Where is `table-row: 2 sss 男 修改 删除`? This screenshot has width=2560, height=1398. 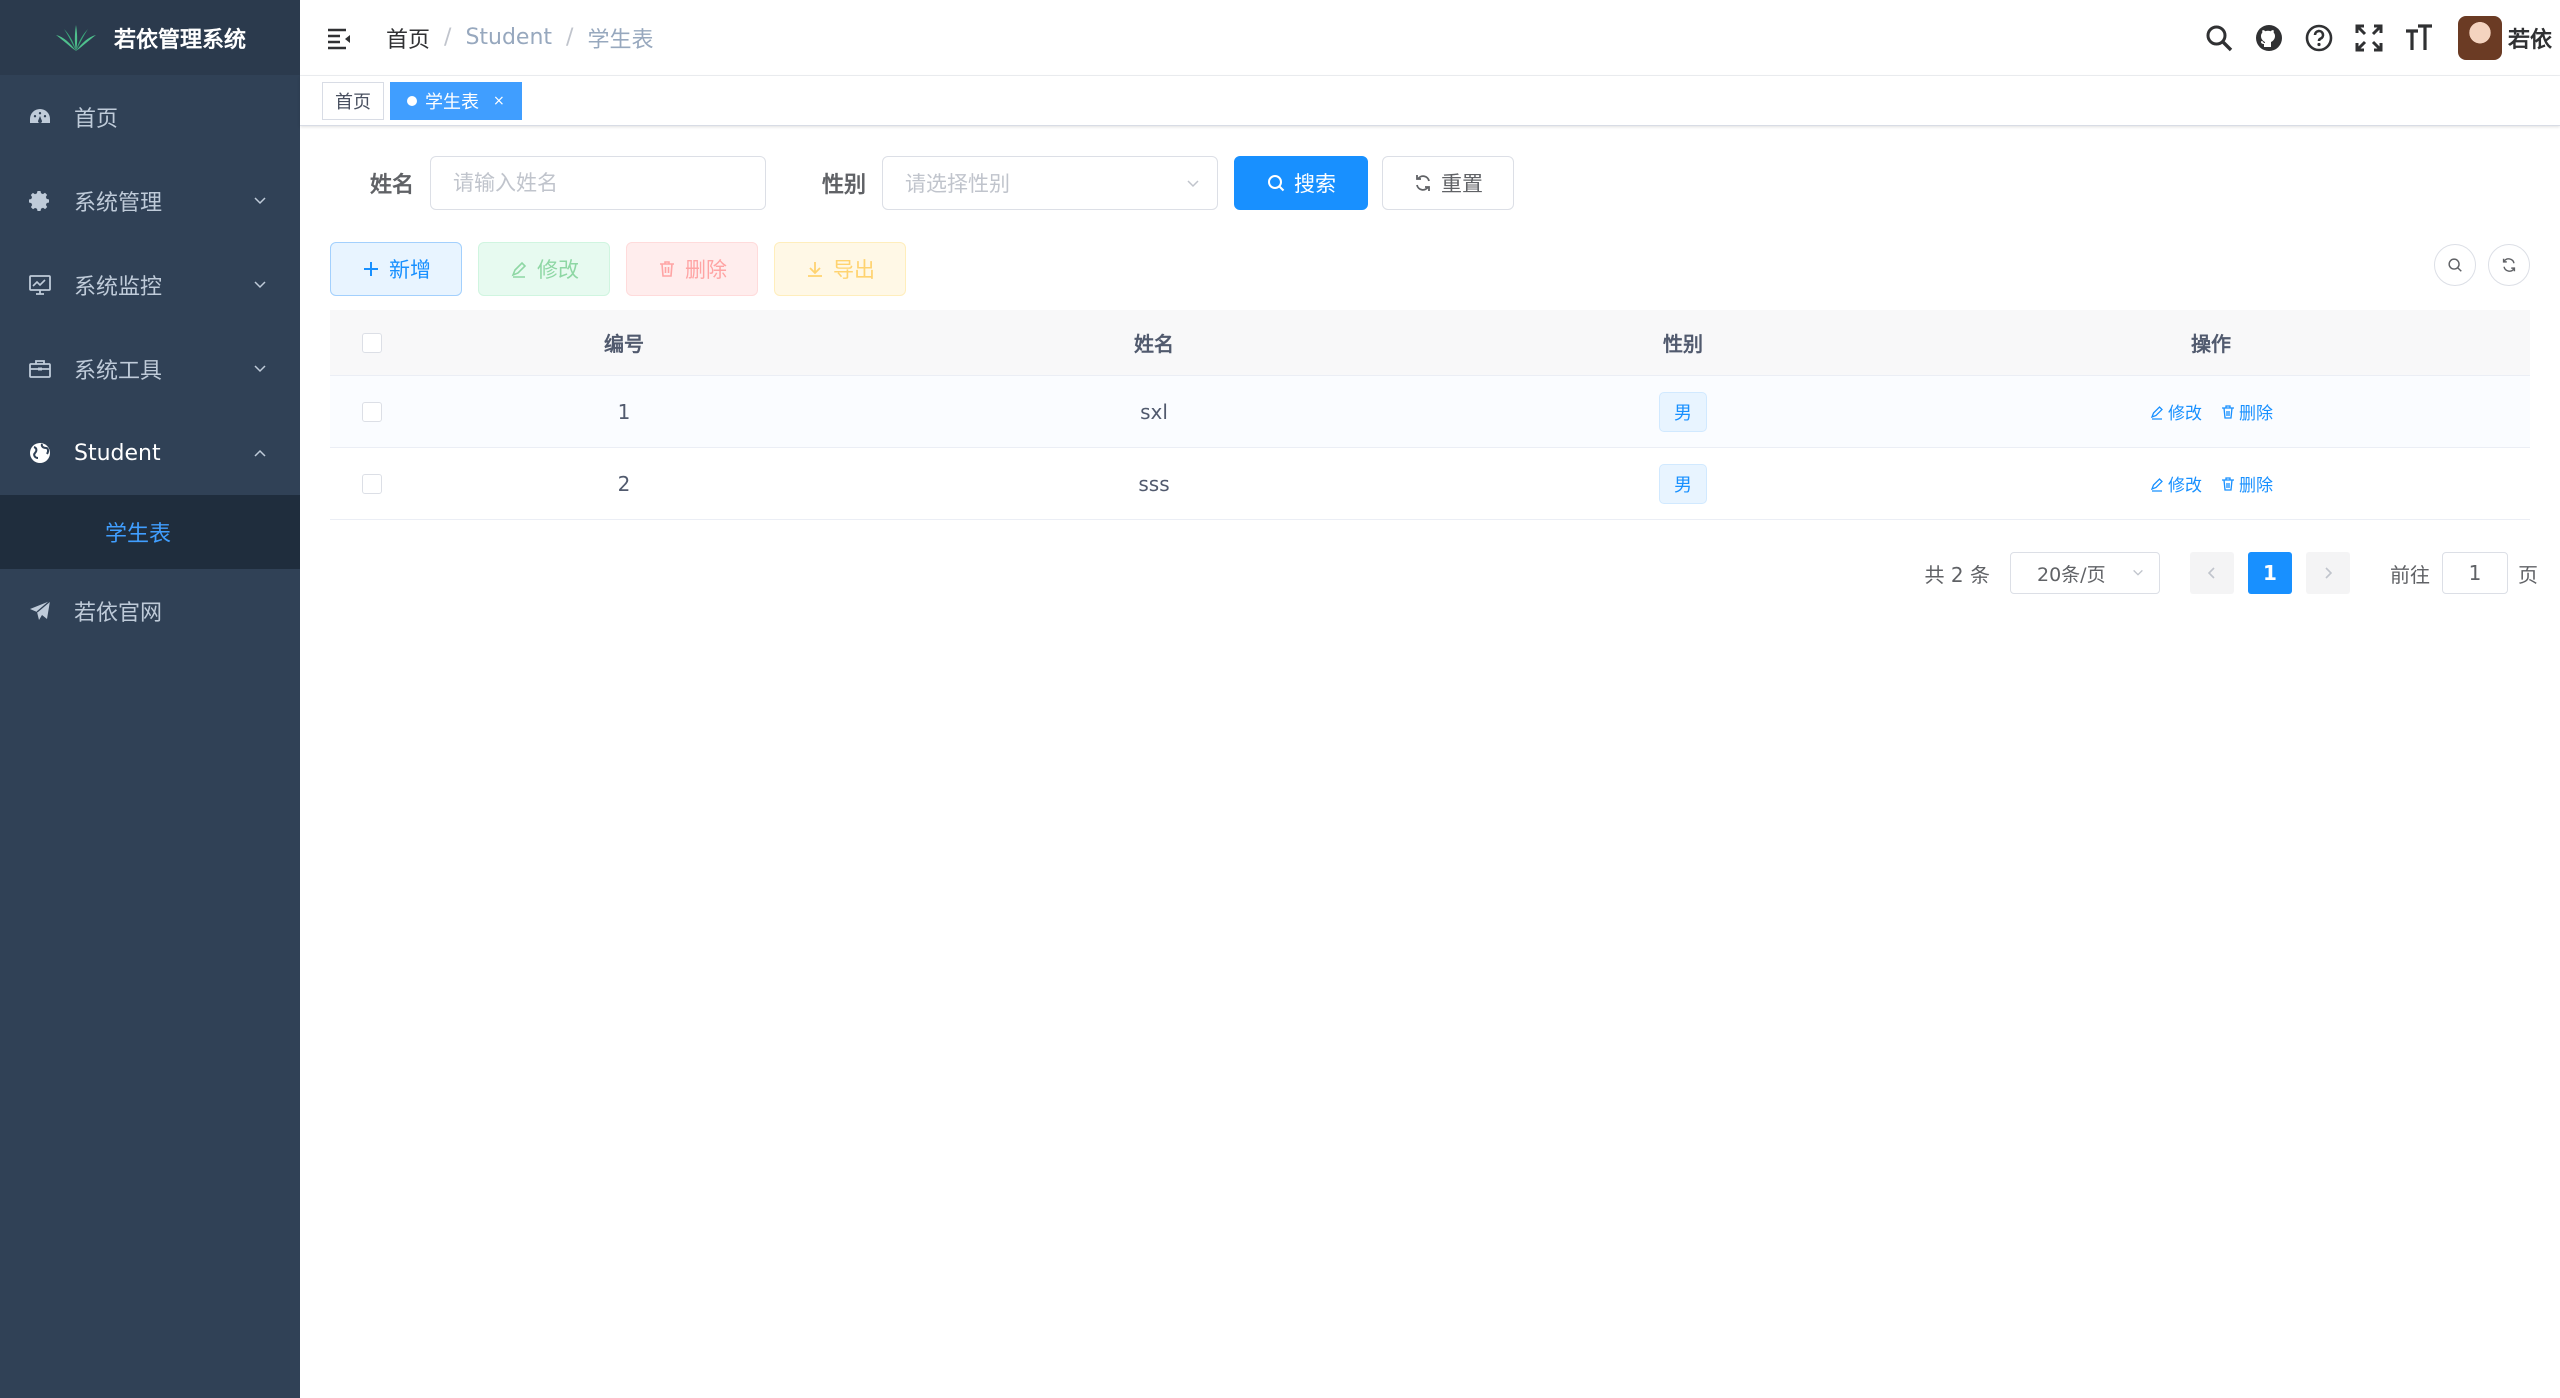 table-row: 2 sss 男 修改 删除 is located at coordinates (1430, 484).